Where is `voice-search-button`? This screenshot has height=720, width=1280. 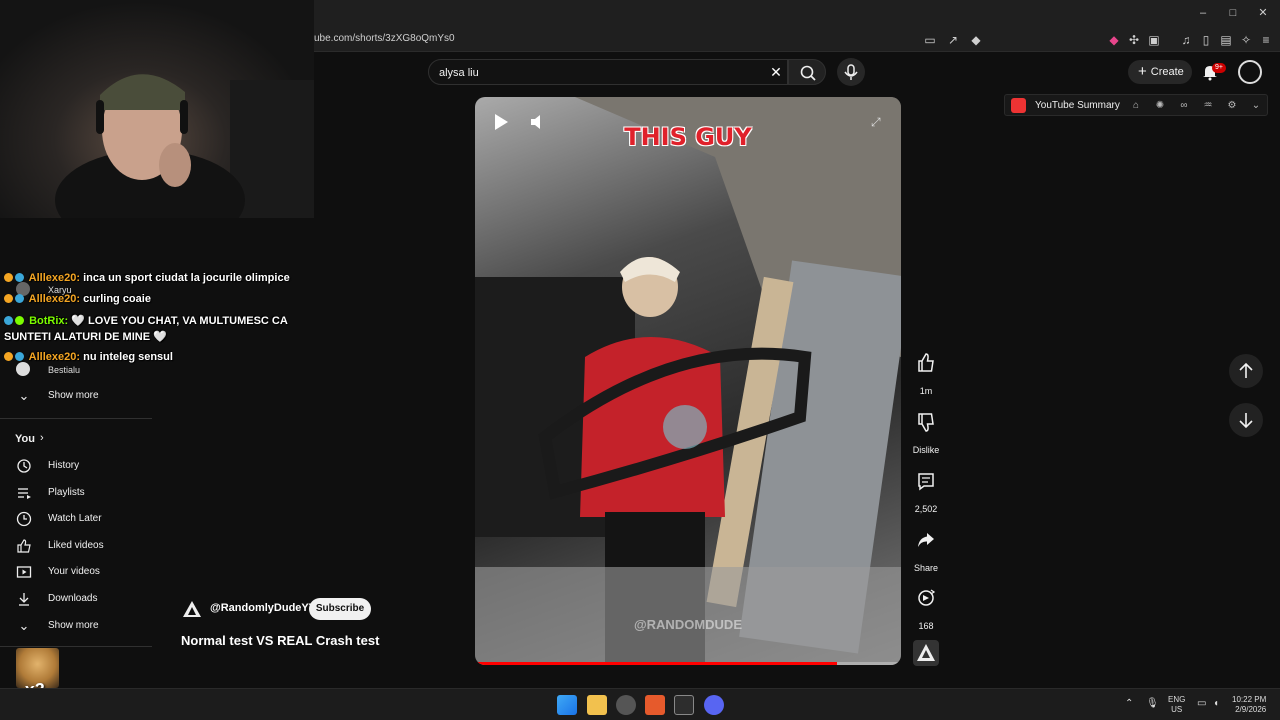
voice-search-button is located at coordinates (851, 72).